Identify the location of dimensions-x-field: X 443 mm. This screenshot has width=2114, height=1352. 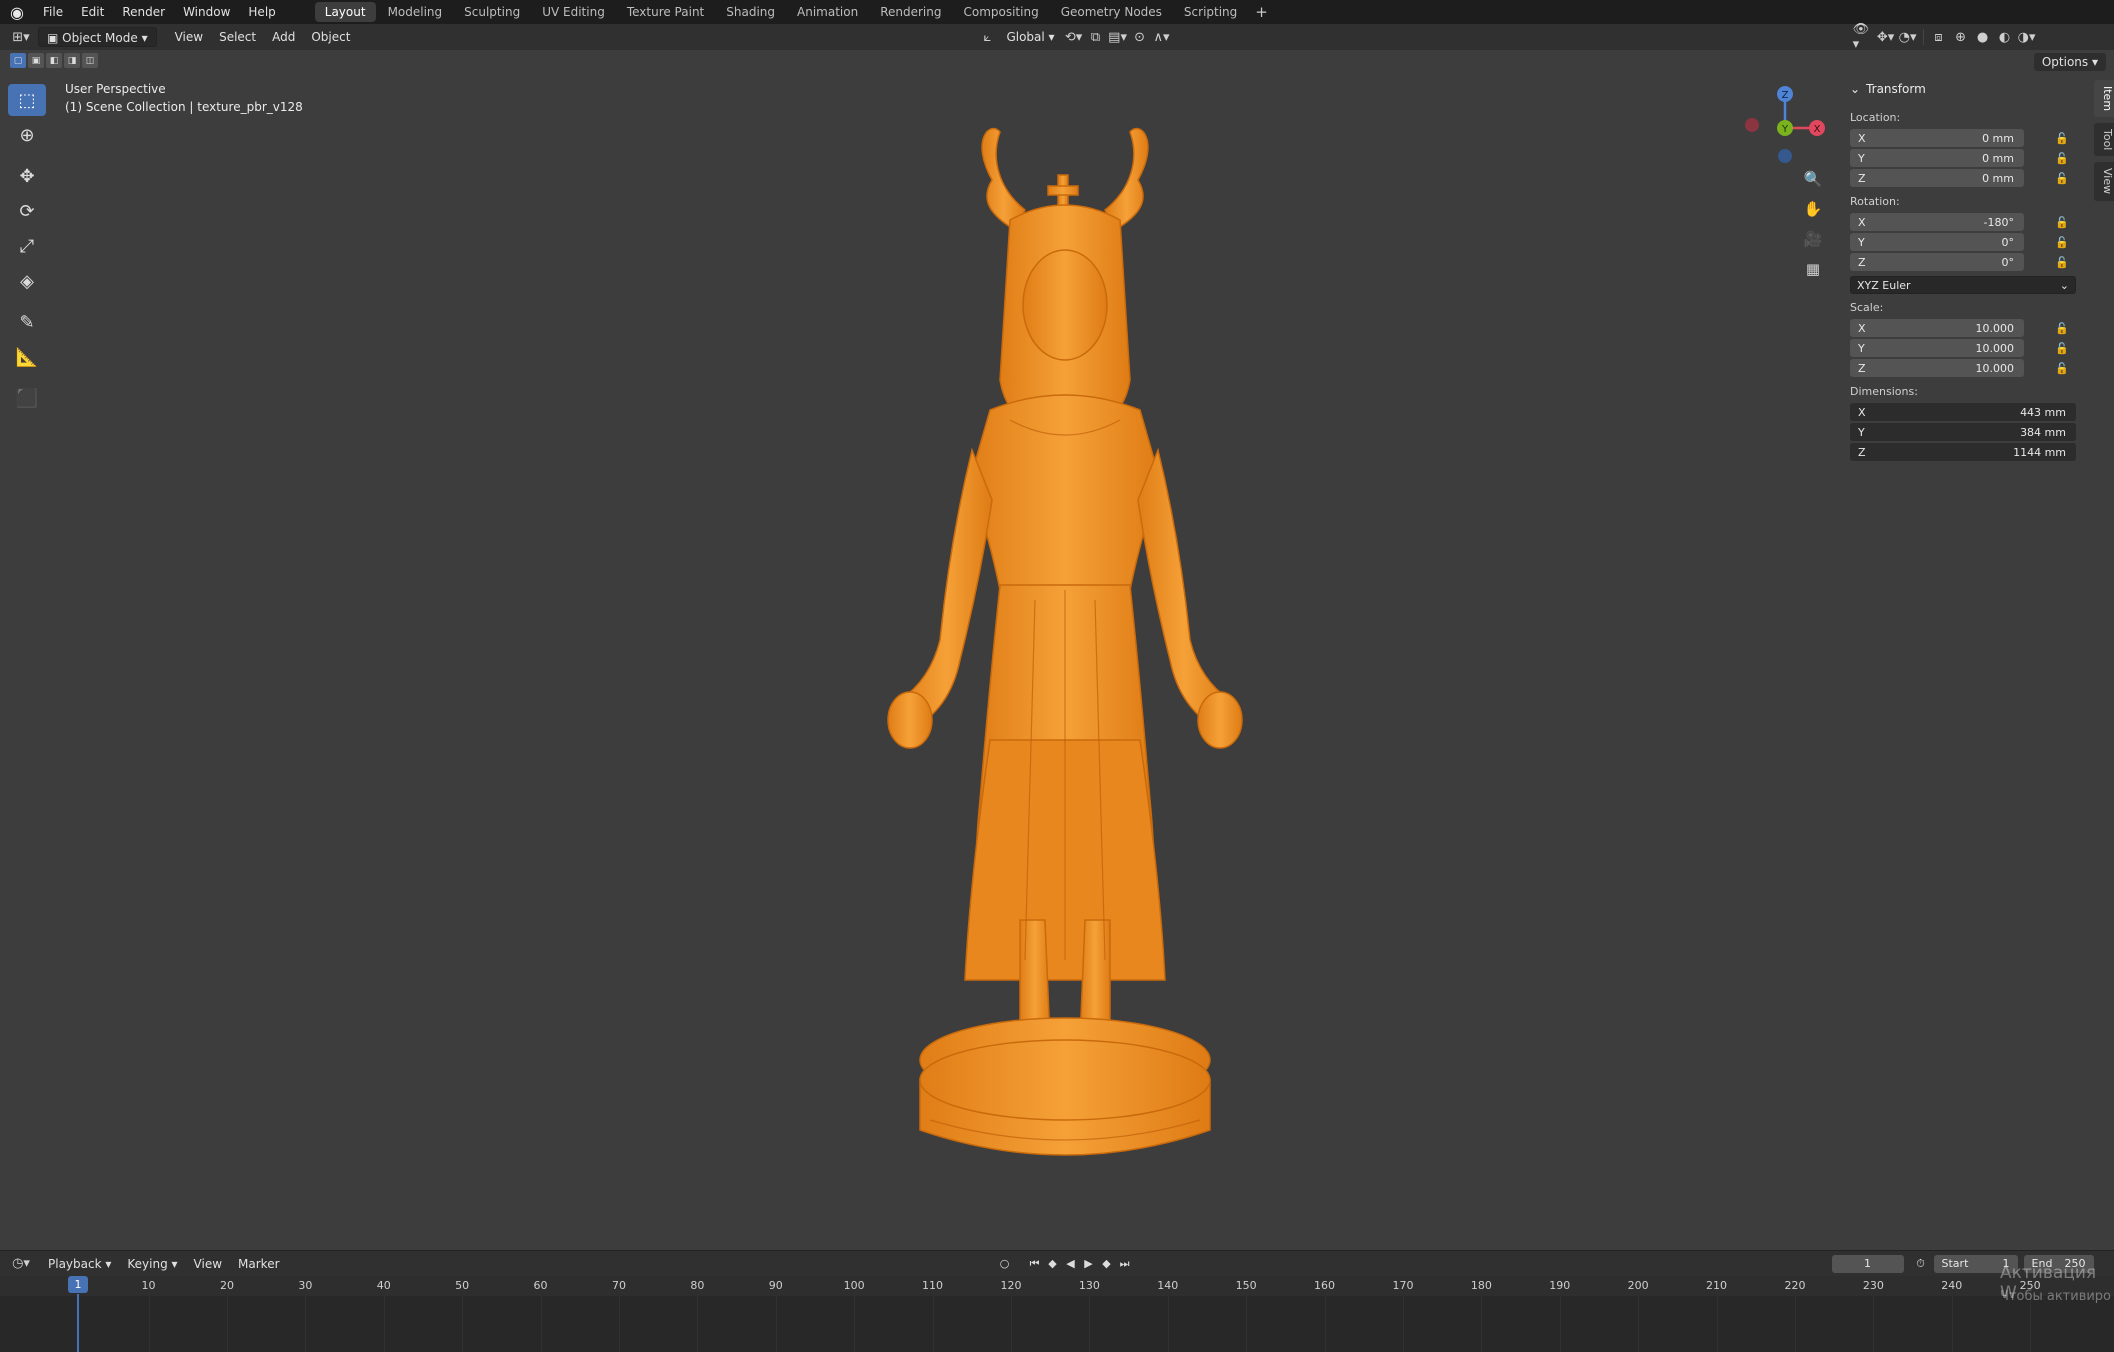
(1963, 412).